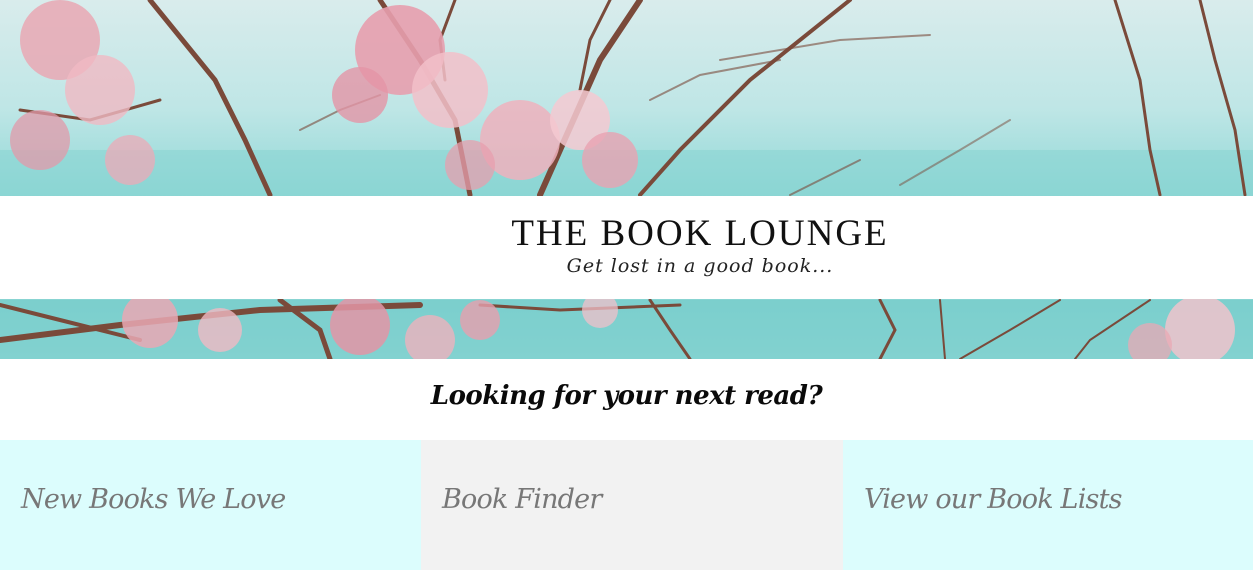 Image resolution: width=1253 pixels, height=570 pixels. Describe the element at coordinates (700, 233) in the screenshot. I see `site-title: THE BOOK LOUNGE` at that location.